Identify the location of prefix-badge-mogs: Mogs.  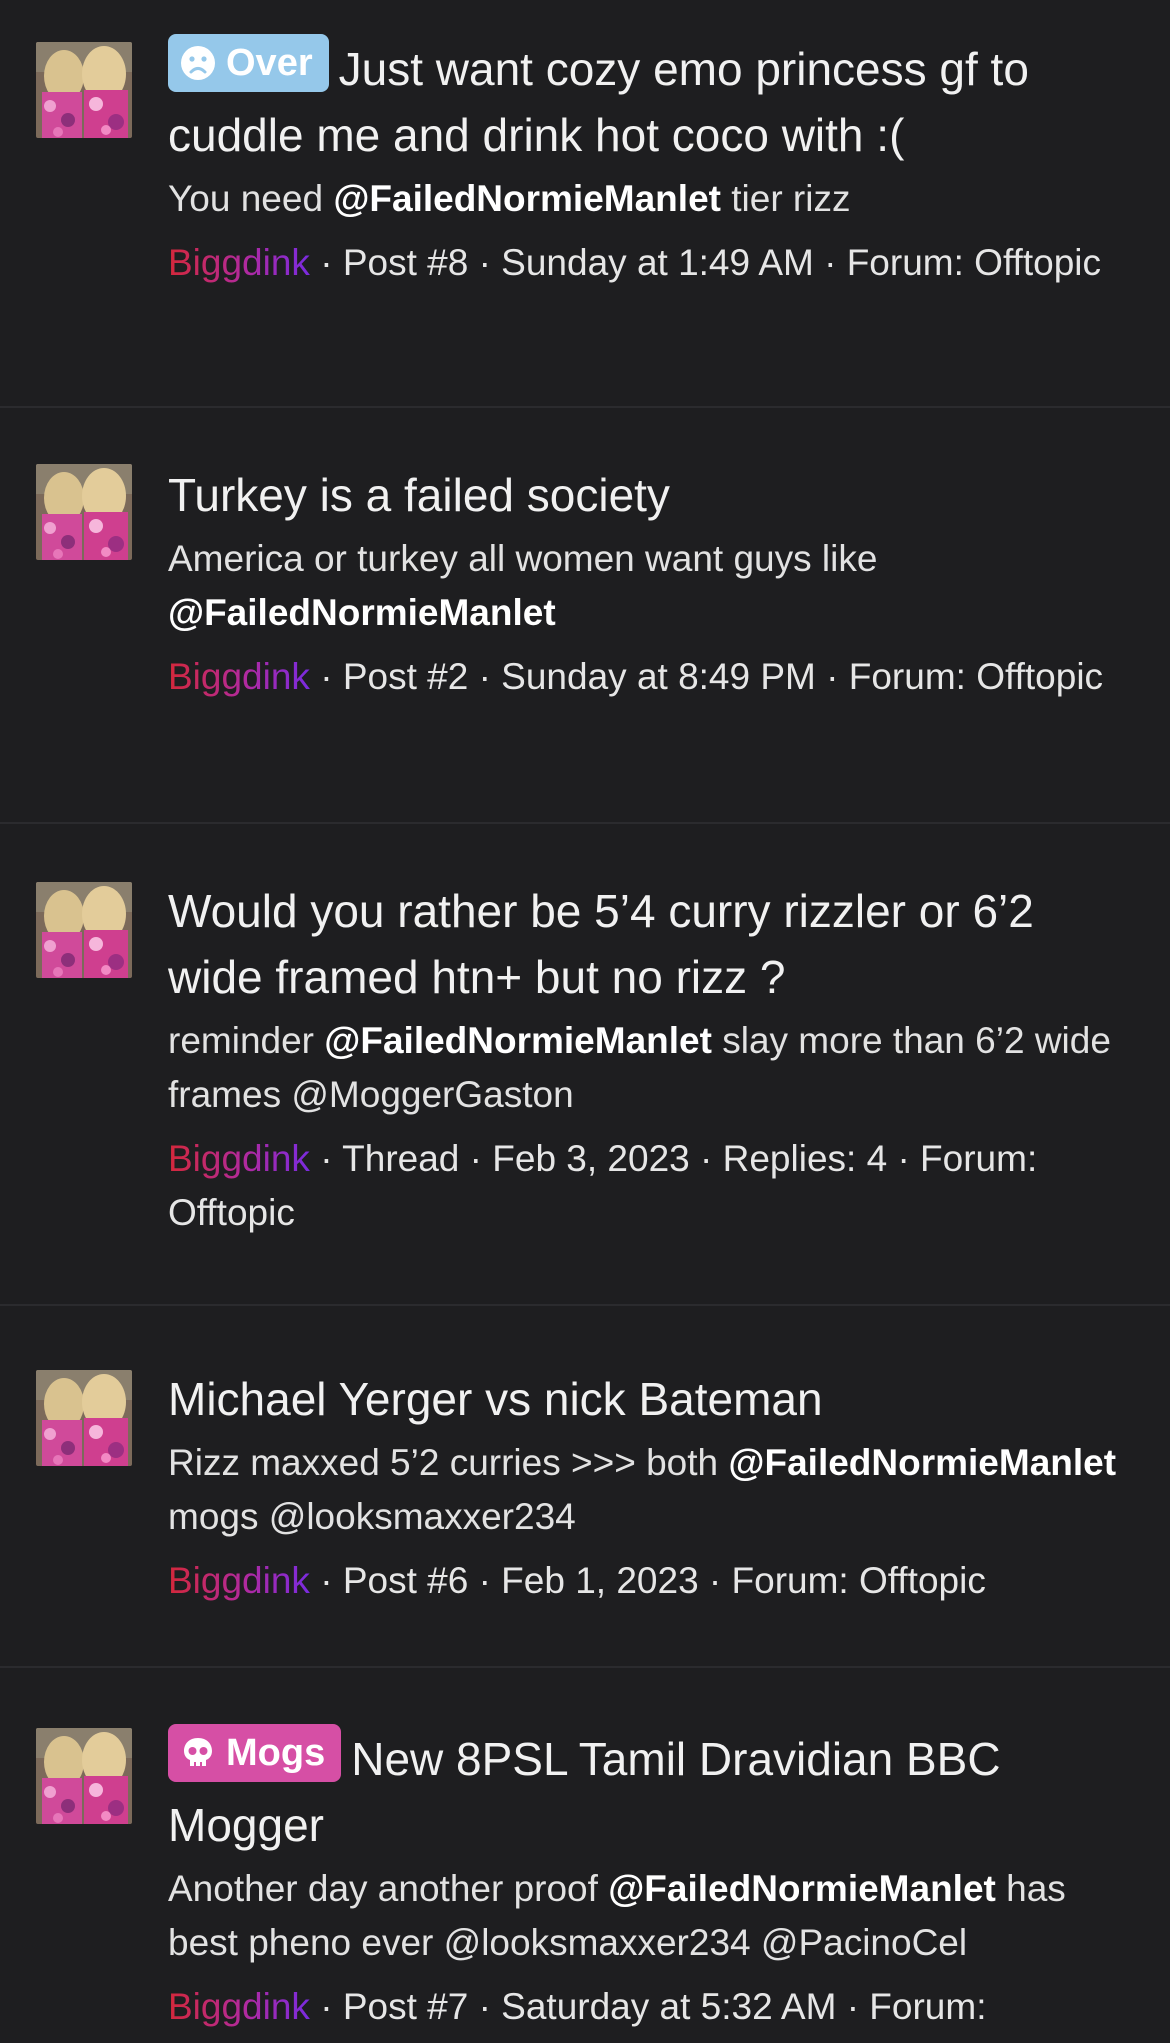
(255, 1753).